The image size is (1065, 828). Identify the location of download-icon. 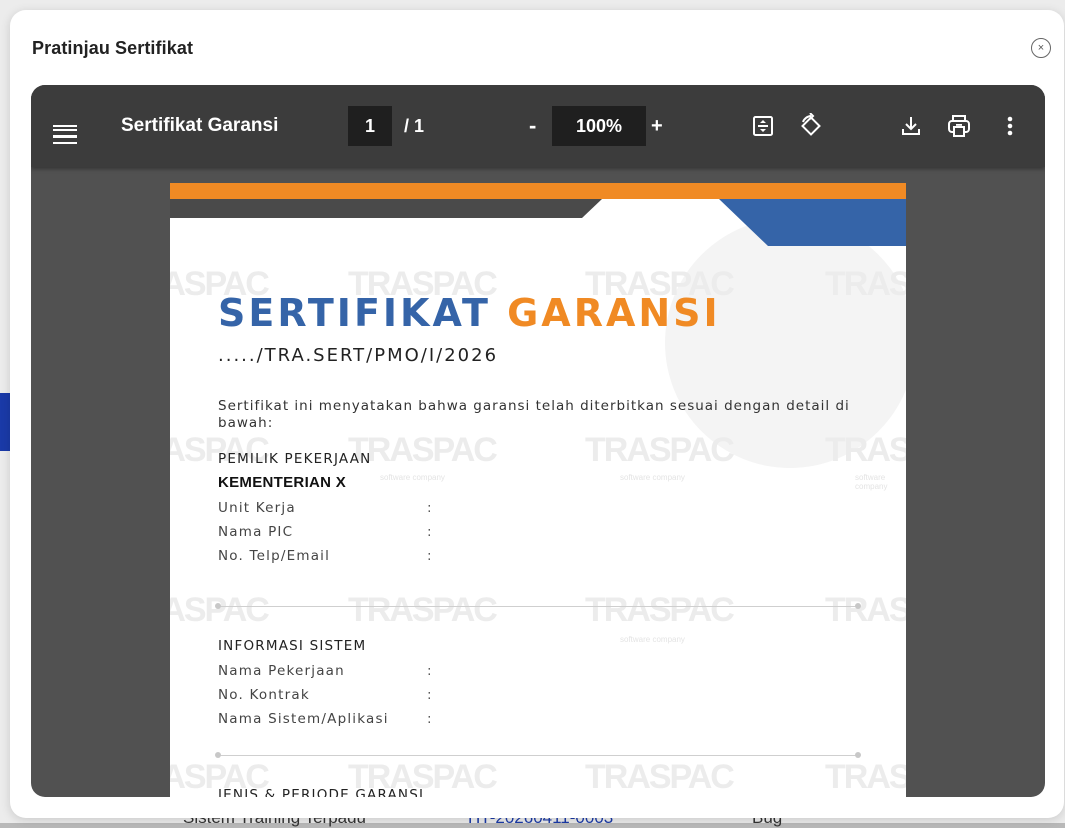
(911, 126).